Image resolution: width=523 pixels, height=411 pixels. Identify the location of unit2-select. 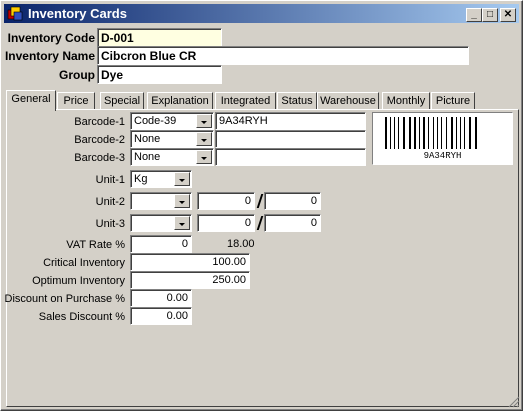
(161, 201).